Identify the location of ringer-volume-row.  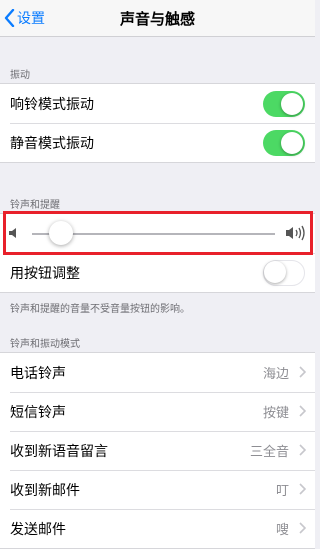
(157, 233).